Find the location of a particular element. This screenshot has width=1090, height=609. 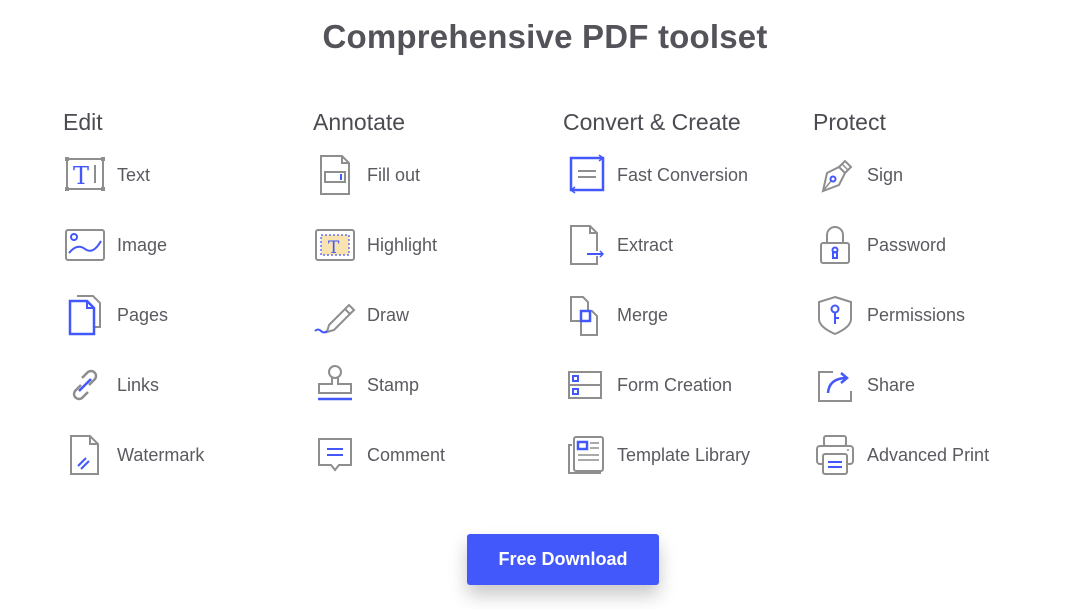

tool-sign: Sign is located at coordinates (938, 175).